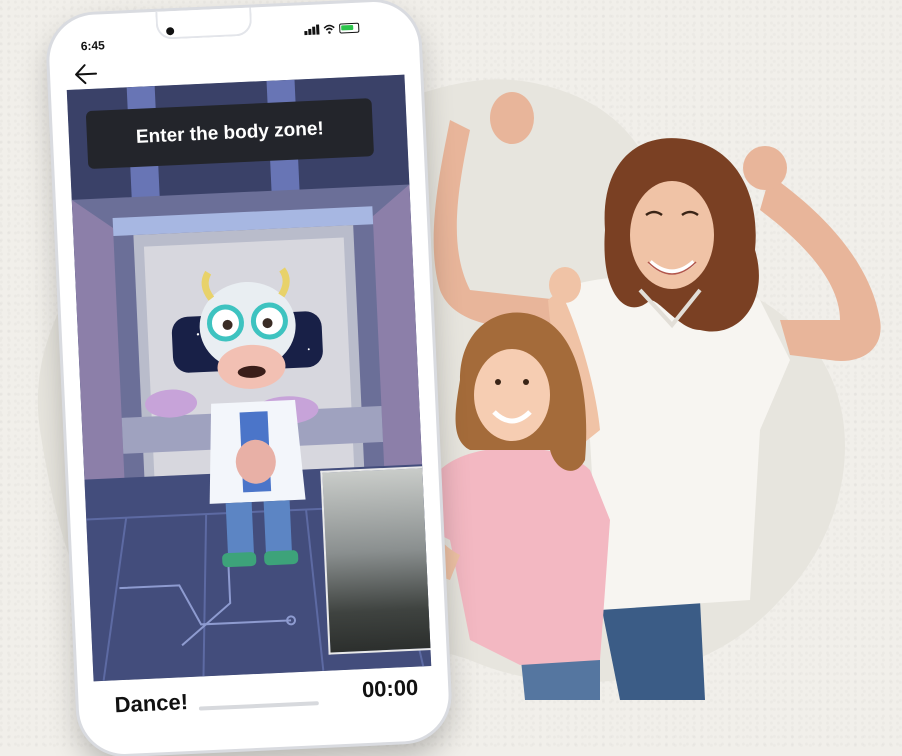  Describe the element at coordinates (93, 46) in the screenshot. I see `status-time: 6:45` at that location.